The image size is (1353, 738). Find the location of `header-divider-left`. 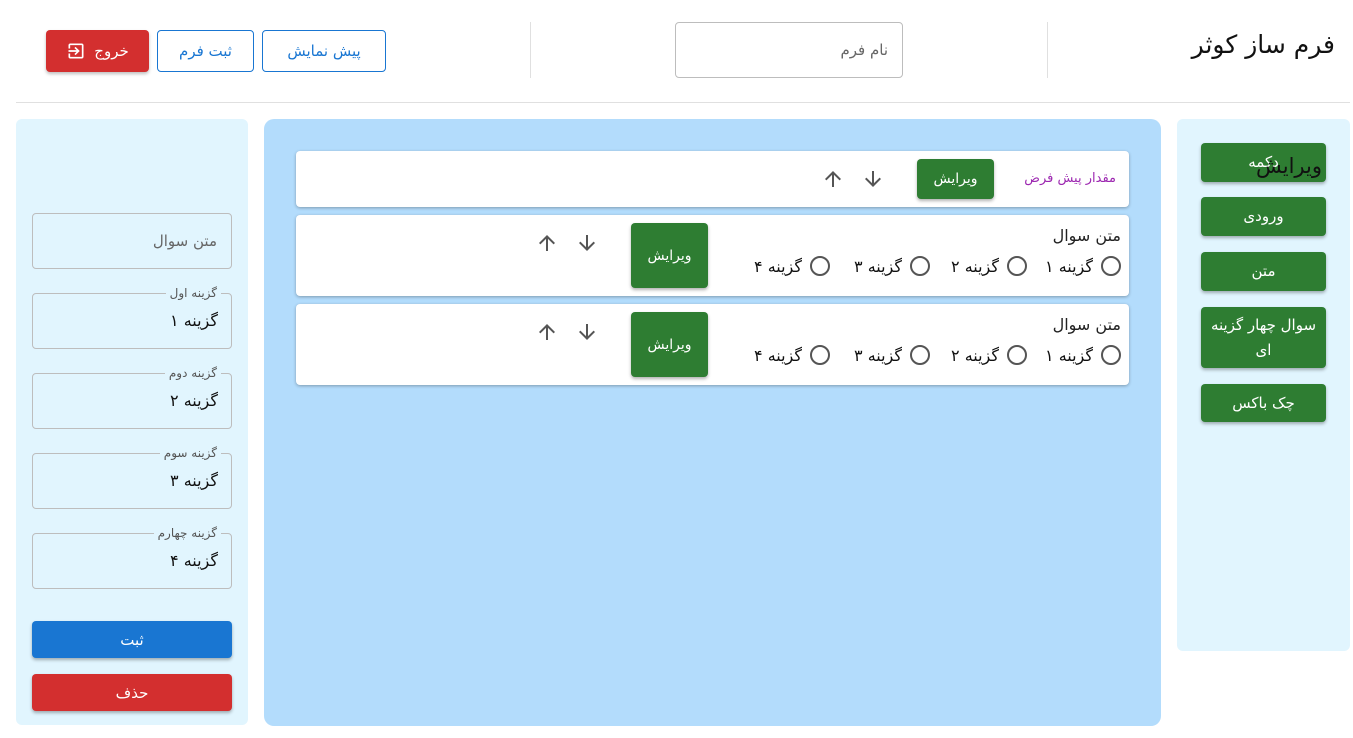

header-divider-left is located at coordinates (530, 50).